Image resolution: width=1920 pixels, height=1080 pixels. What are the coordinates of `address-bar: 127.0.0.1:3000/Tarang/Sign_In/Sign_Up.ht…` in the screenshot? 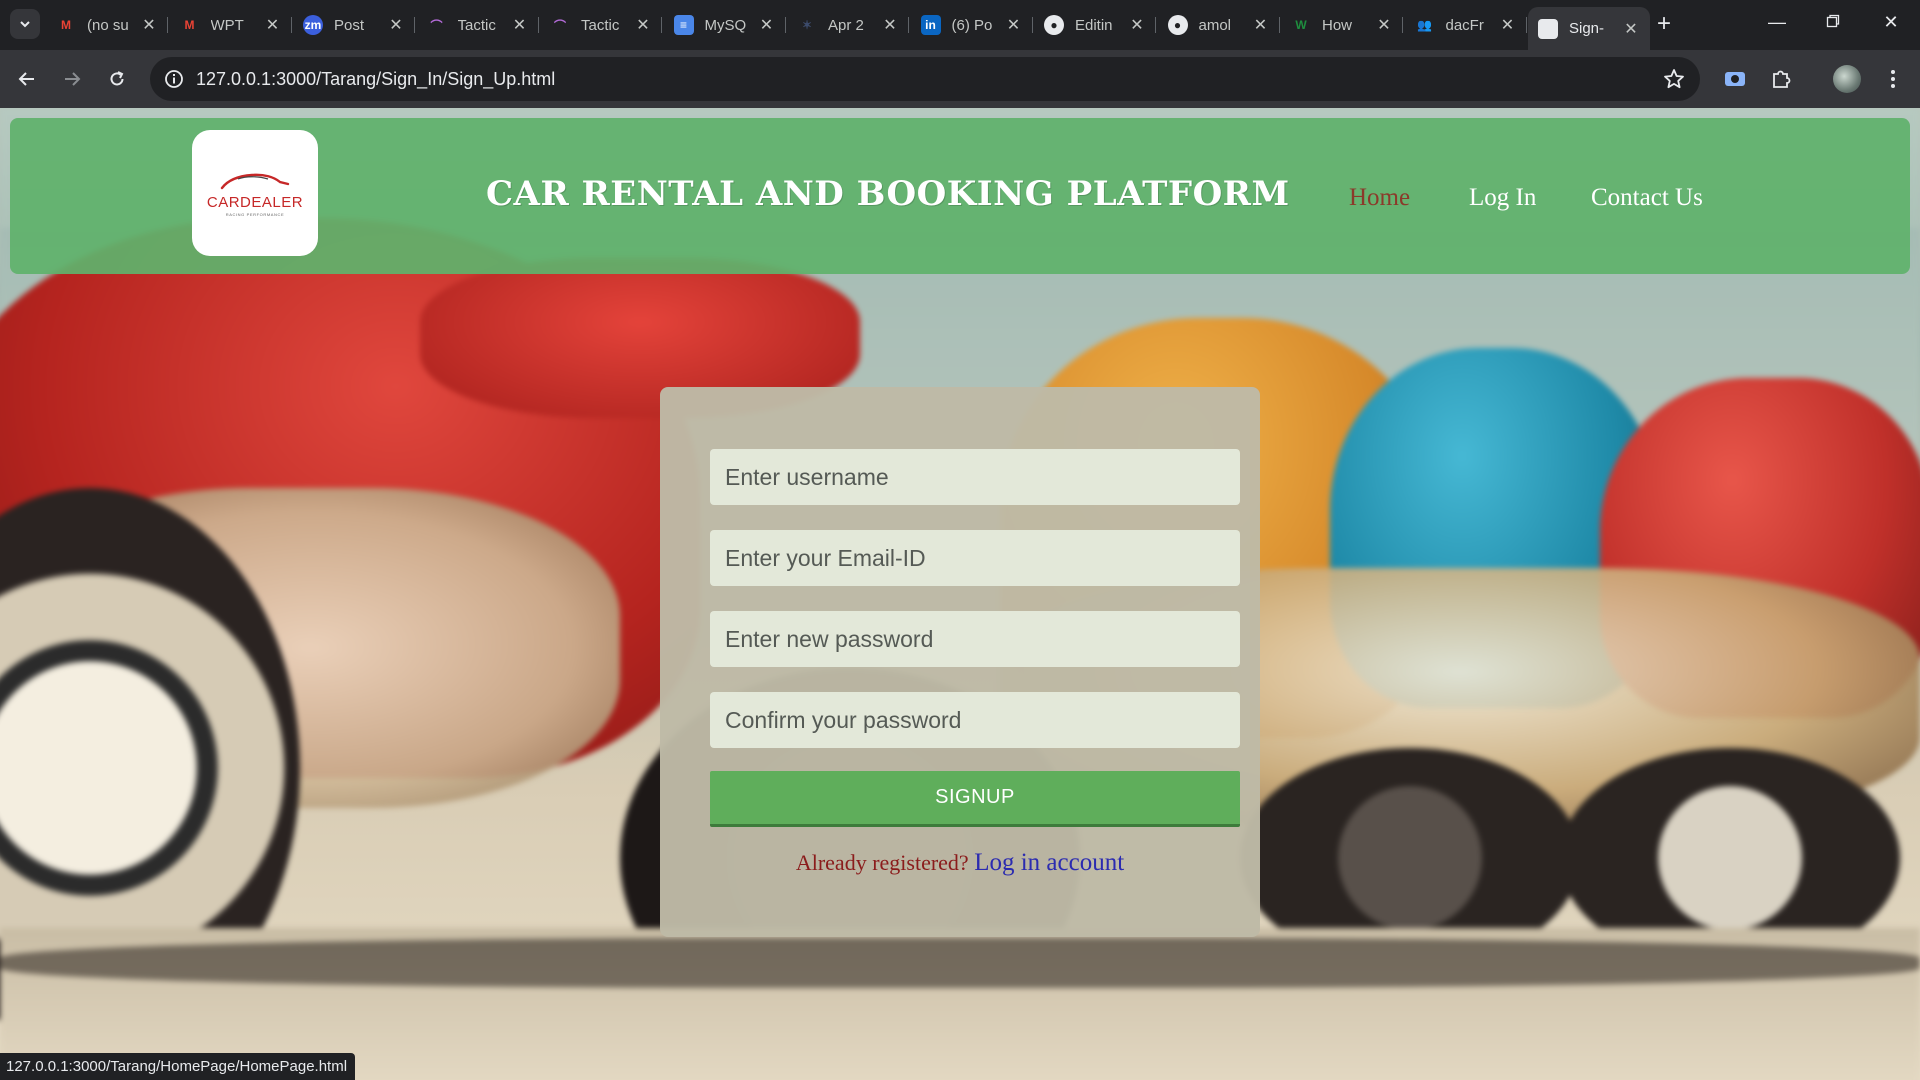 It's located at (925, 79).